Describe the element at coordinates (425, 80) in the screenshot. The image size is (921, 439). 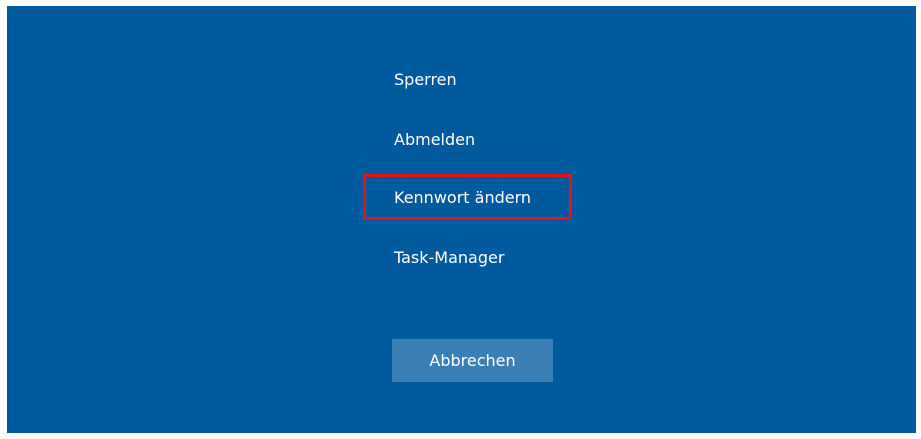
I see `menu-item-lock: Sperren` at that location.